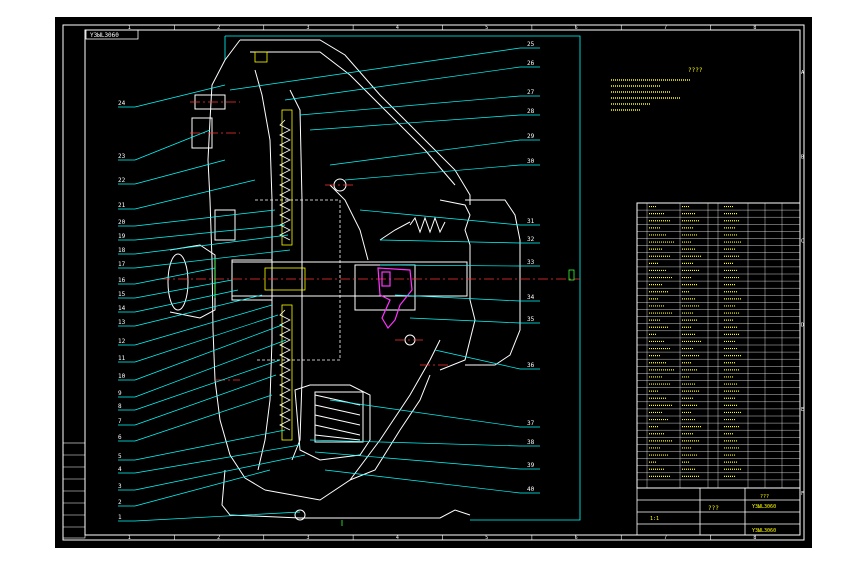 The height and width of the screenshot is (562, 867). Describe the element at coordinates (122, 358) in the screenshot. I see `callout-number: 11` at that location.